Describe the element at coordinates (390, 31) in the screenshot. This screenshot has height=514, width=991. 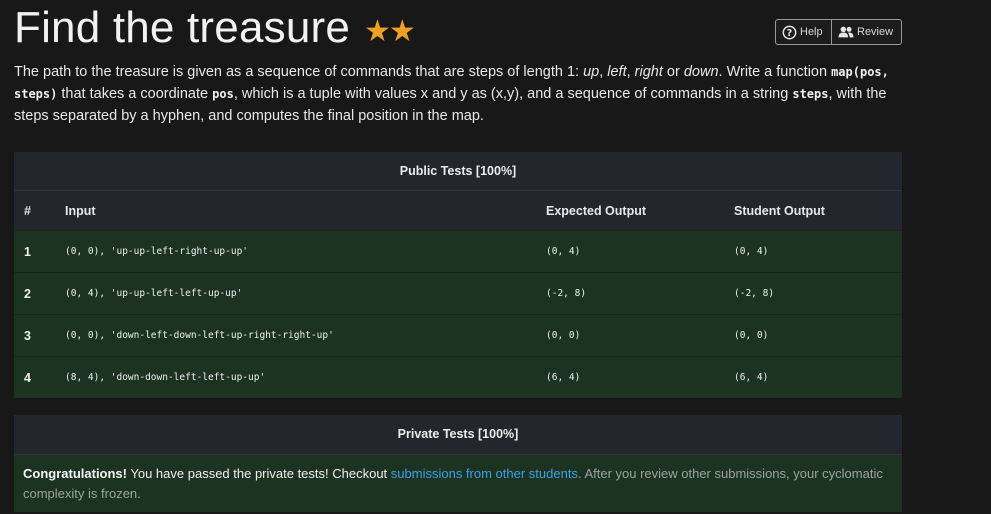
I see `difficulty-stars: ★★` at that location.